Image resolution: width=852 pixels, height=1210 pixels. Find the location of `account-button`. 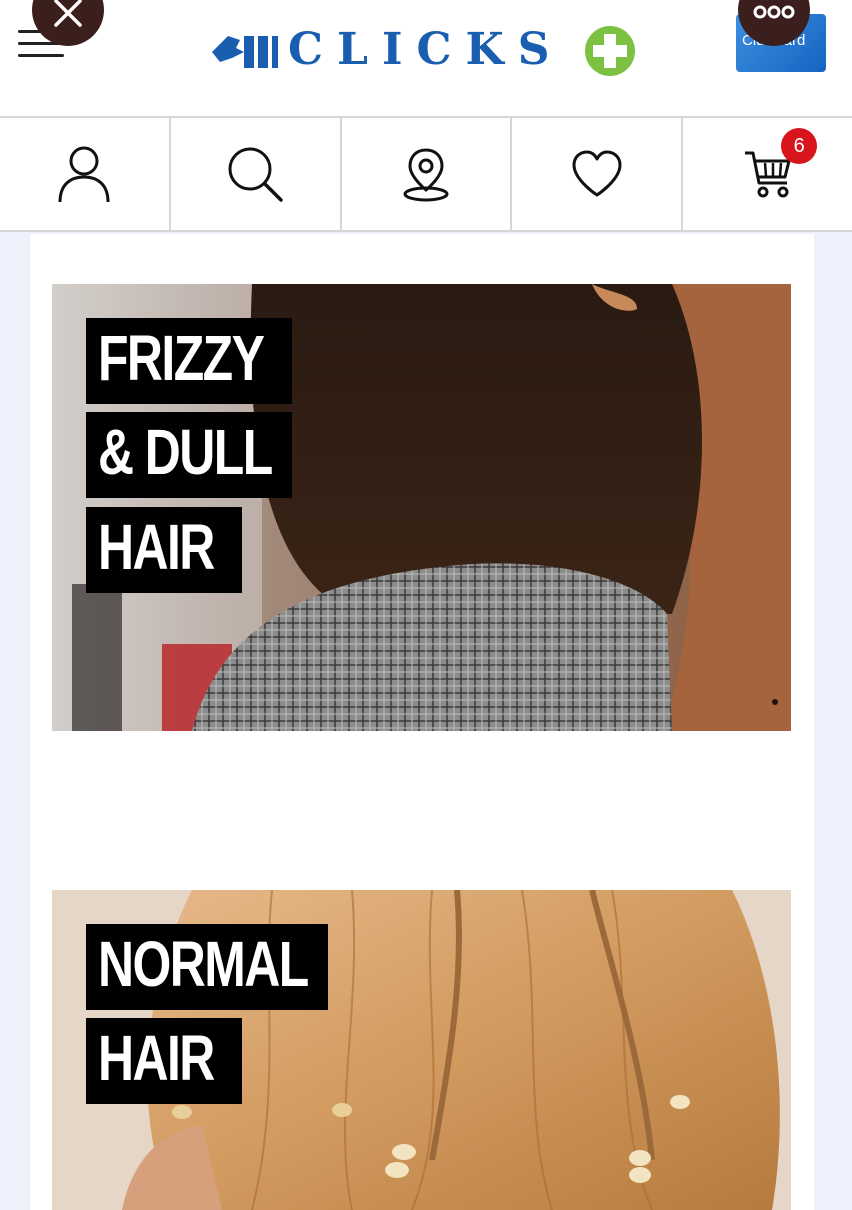

account-button is located at coordinates (85, 174).